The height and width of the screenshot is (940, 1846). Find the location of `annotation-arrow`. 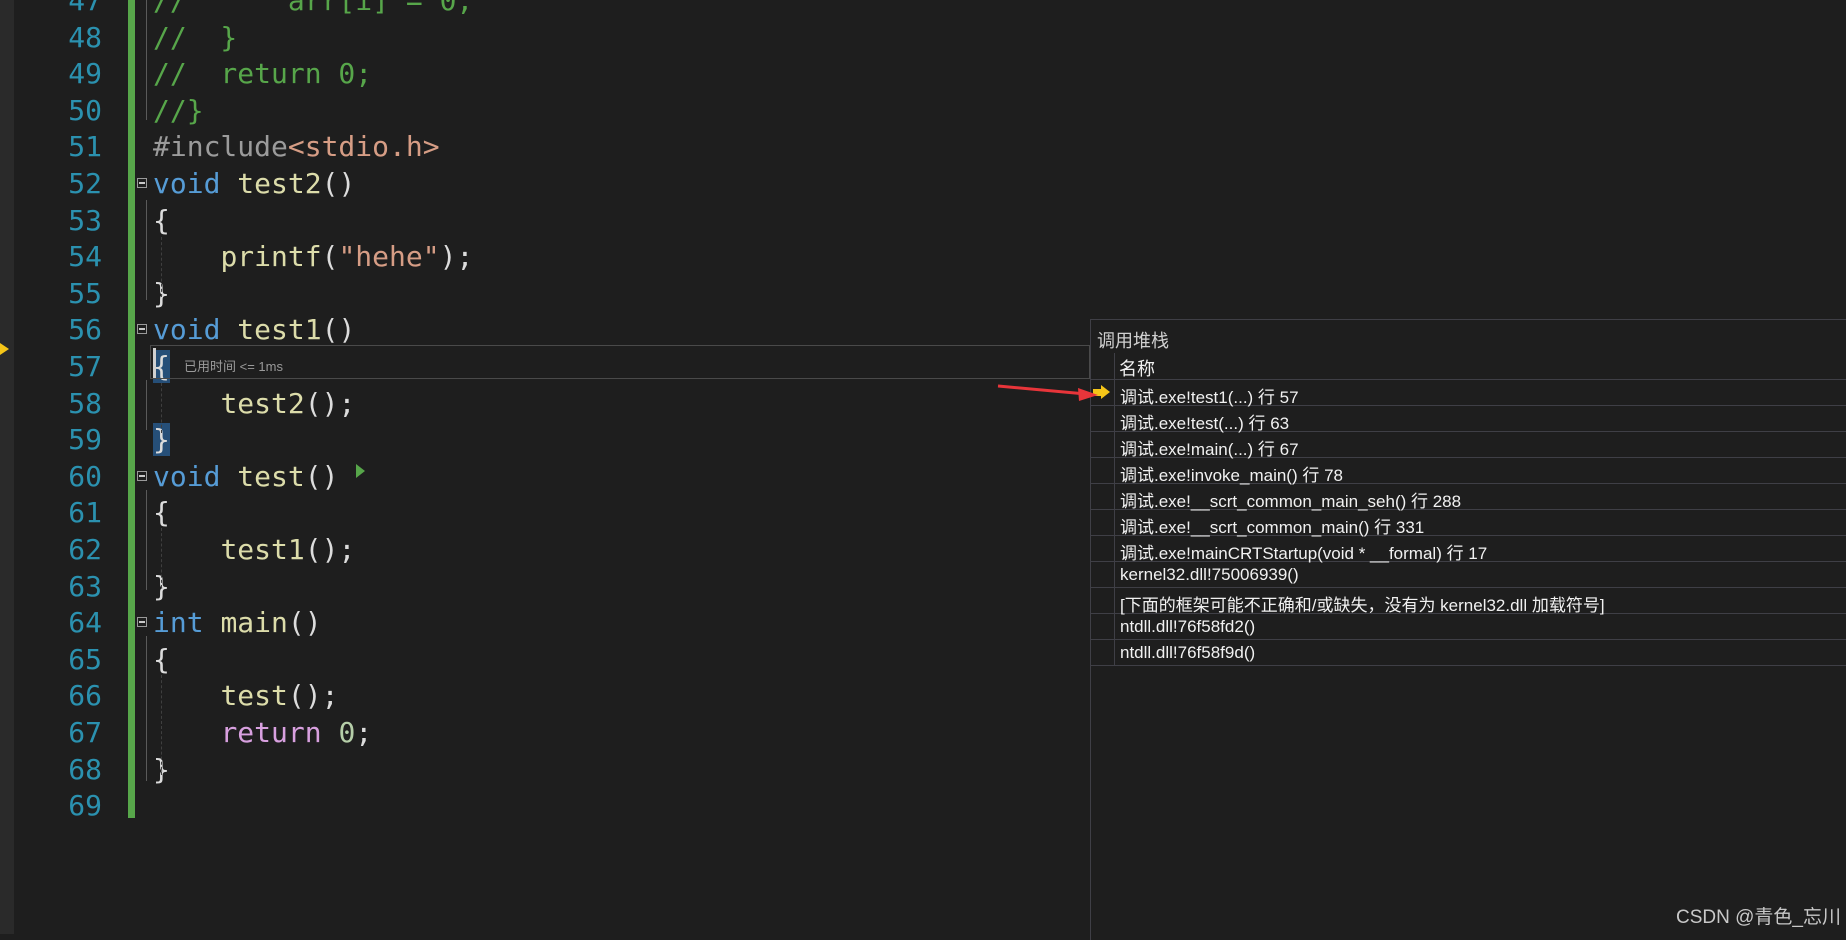

annotation-arrow is located at coordinates (1047, 392).